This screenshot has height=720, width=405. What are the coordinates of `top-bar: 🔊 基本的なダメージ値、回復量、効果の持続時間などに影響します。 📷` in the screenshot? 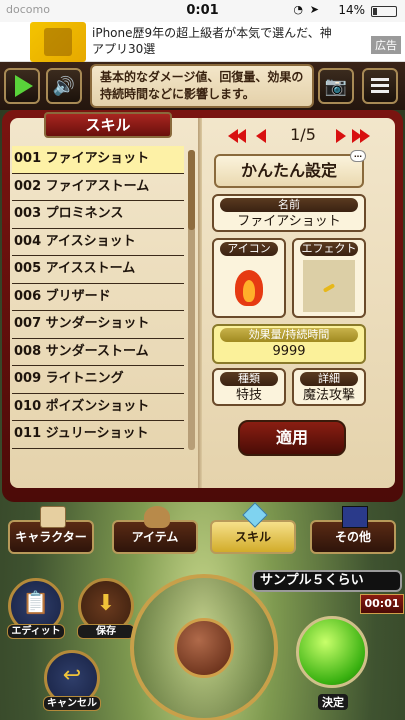 It's located at (202, 86).